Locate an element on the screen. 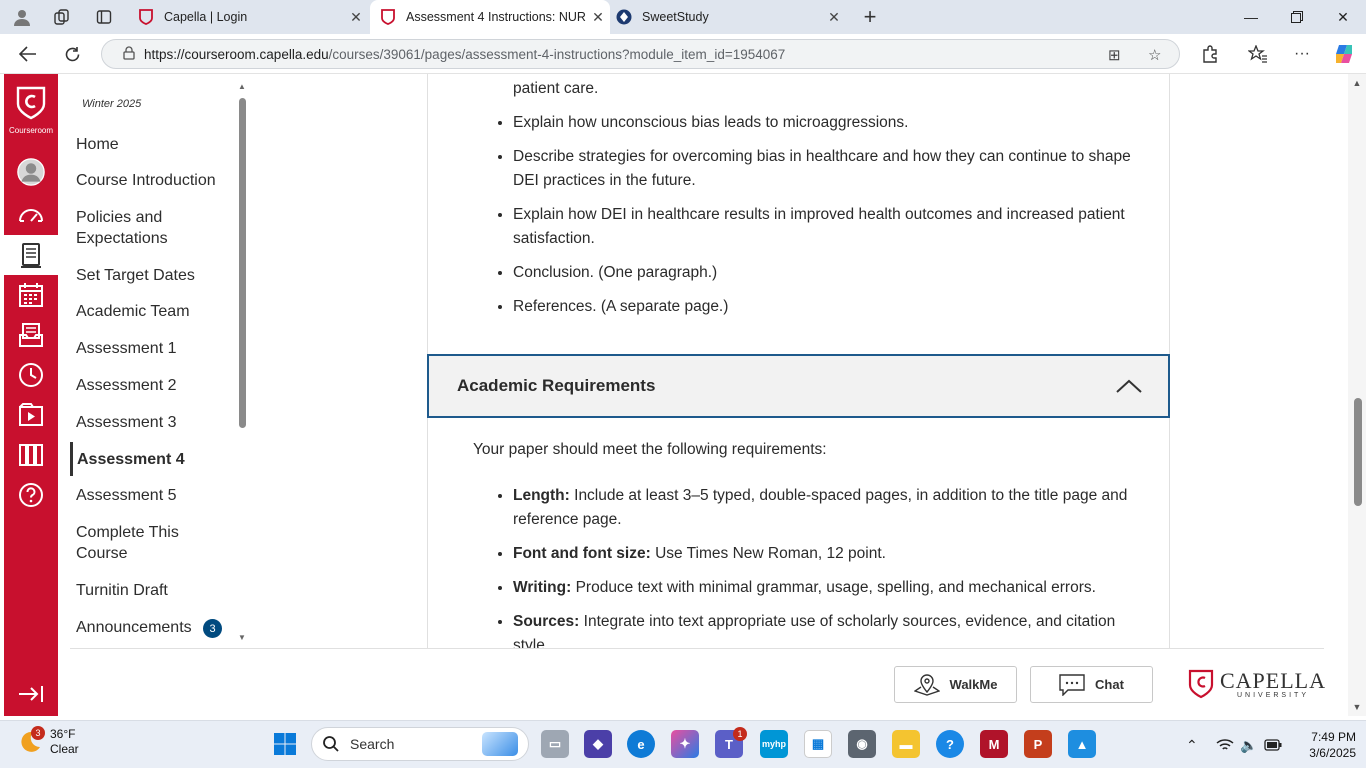  course-nav-home: Home is located at coordinates (151, 144).